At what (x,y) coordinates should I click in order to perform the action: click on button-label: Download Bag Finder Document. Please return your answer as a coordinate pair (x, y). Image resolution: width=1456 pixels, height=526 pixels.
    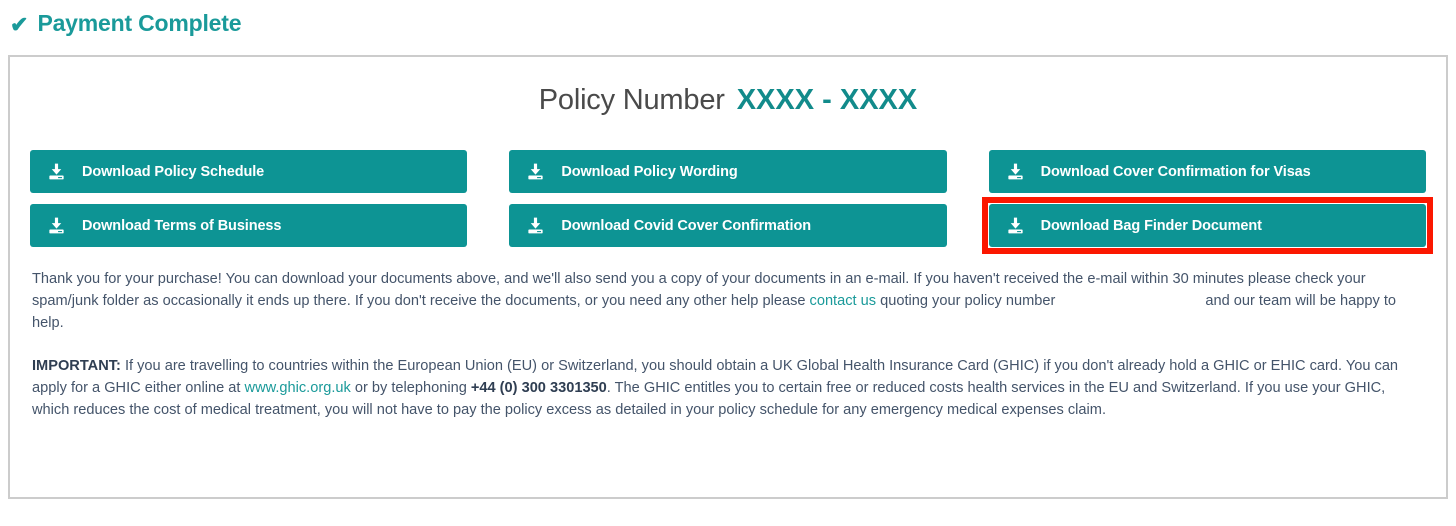
    Looking at the image, I should click on (1151, 225).